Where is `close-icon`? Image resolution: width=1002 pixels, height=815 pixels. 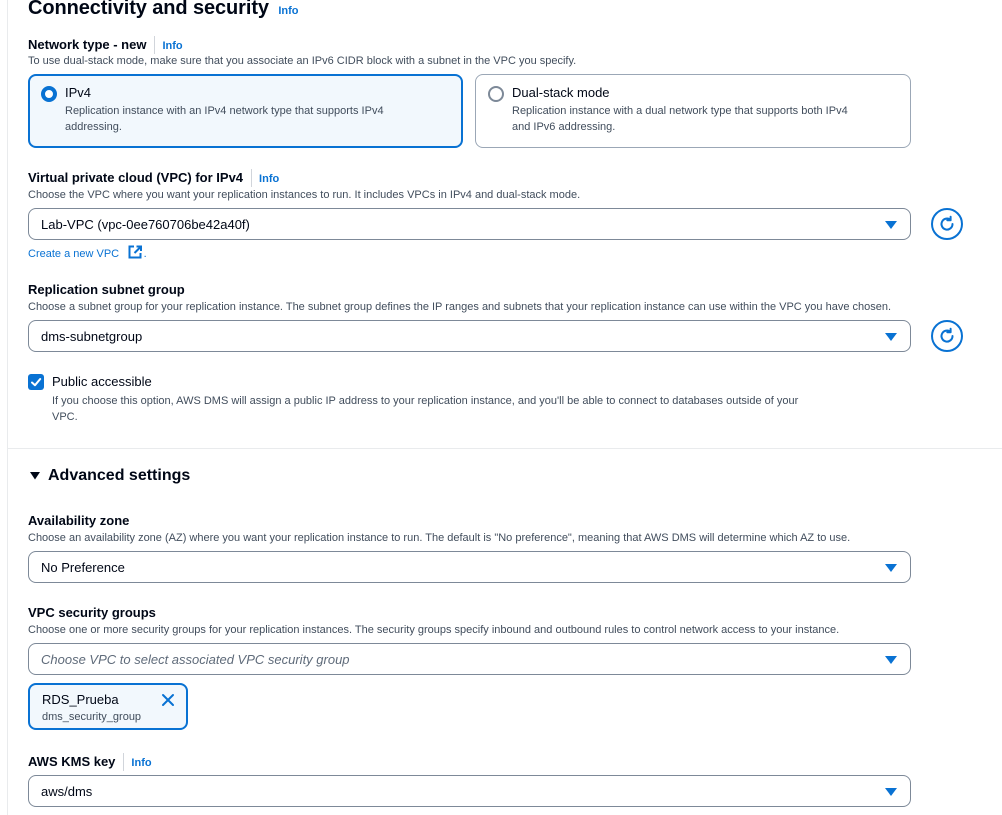
close-icon is located at coordinates (168, 700).